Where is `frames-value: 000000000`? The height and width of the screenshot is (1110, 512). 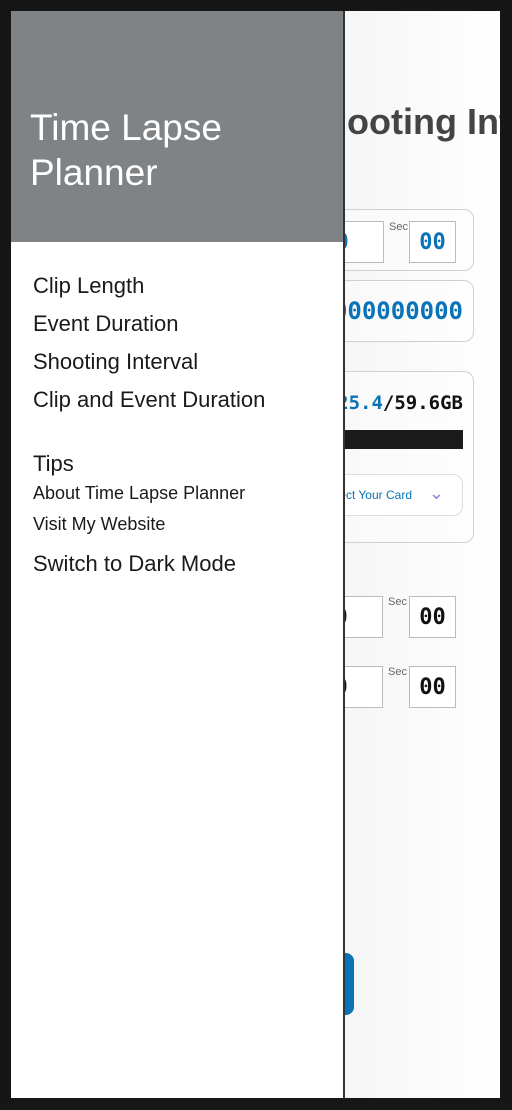
frames-value: 000000000 is located at coordinates (397, 311).